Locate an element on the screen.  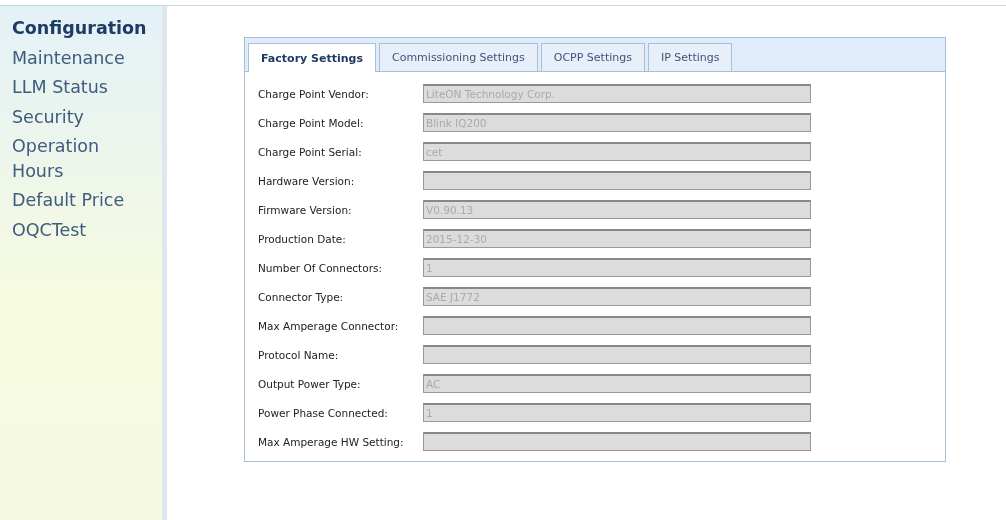
tab: Factory Settings is located at coordinates (312, 57).